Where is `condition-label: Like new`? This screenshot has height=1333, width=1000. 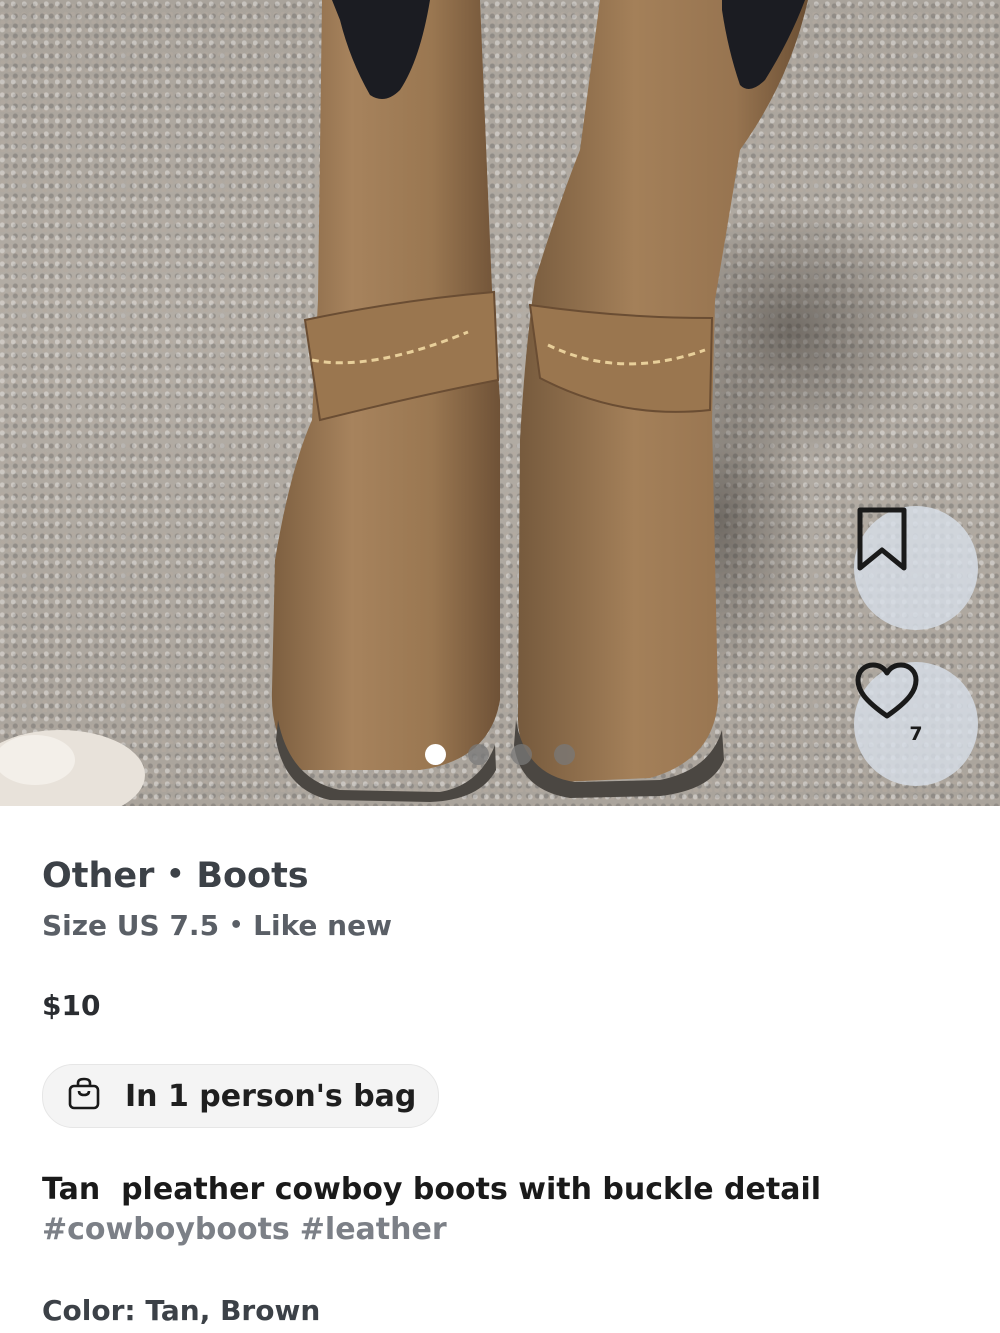
condition-label: Like new is located at coordinates (322, 925).